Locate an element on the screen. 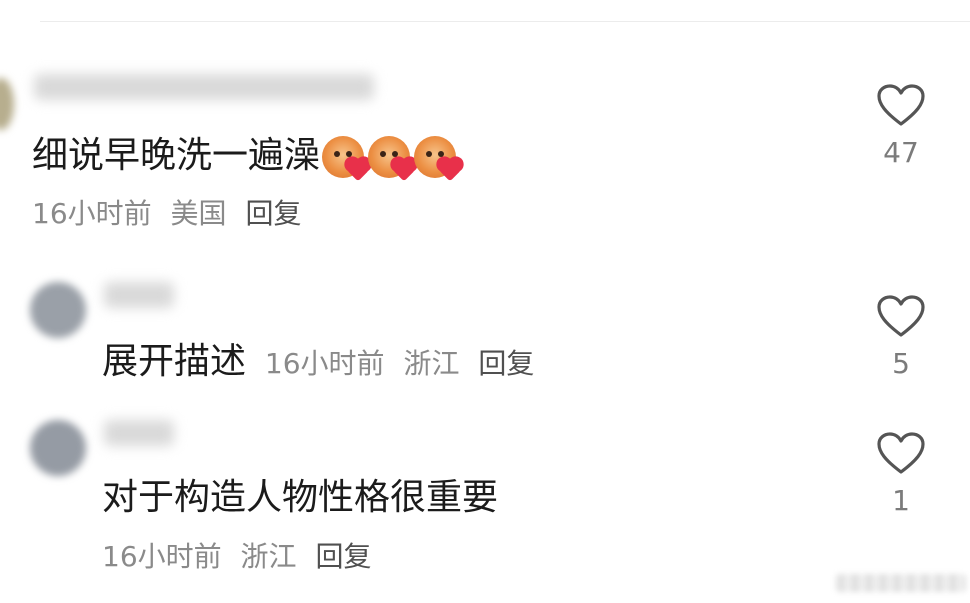 The width and height of the screenshot is (970, 603). like-count: 47 is located at coordinates (901, 152).